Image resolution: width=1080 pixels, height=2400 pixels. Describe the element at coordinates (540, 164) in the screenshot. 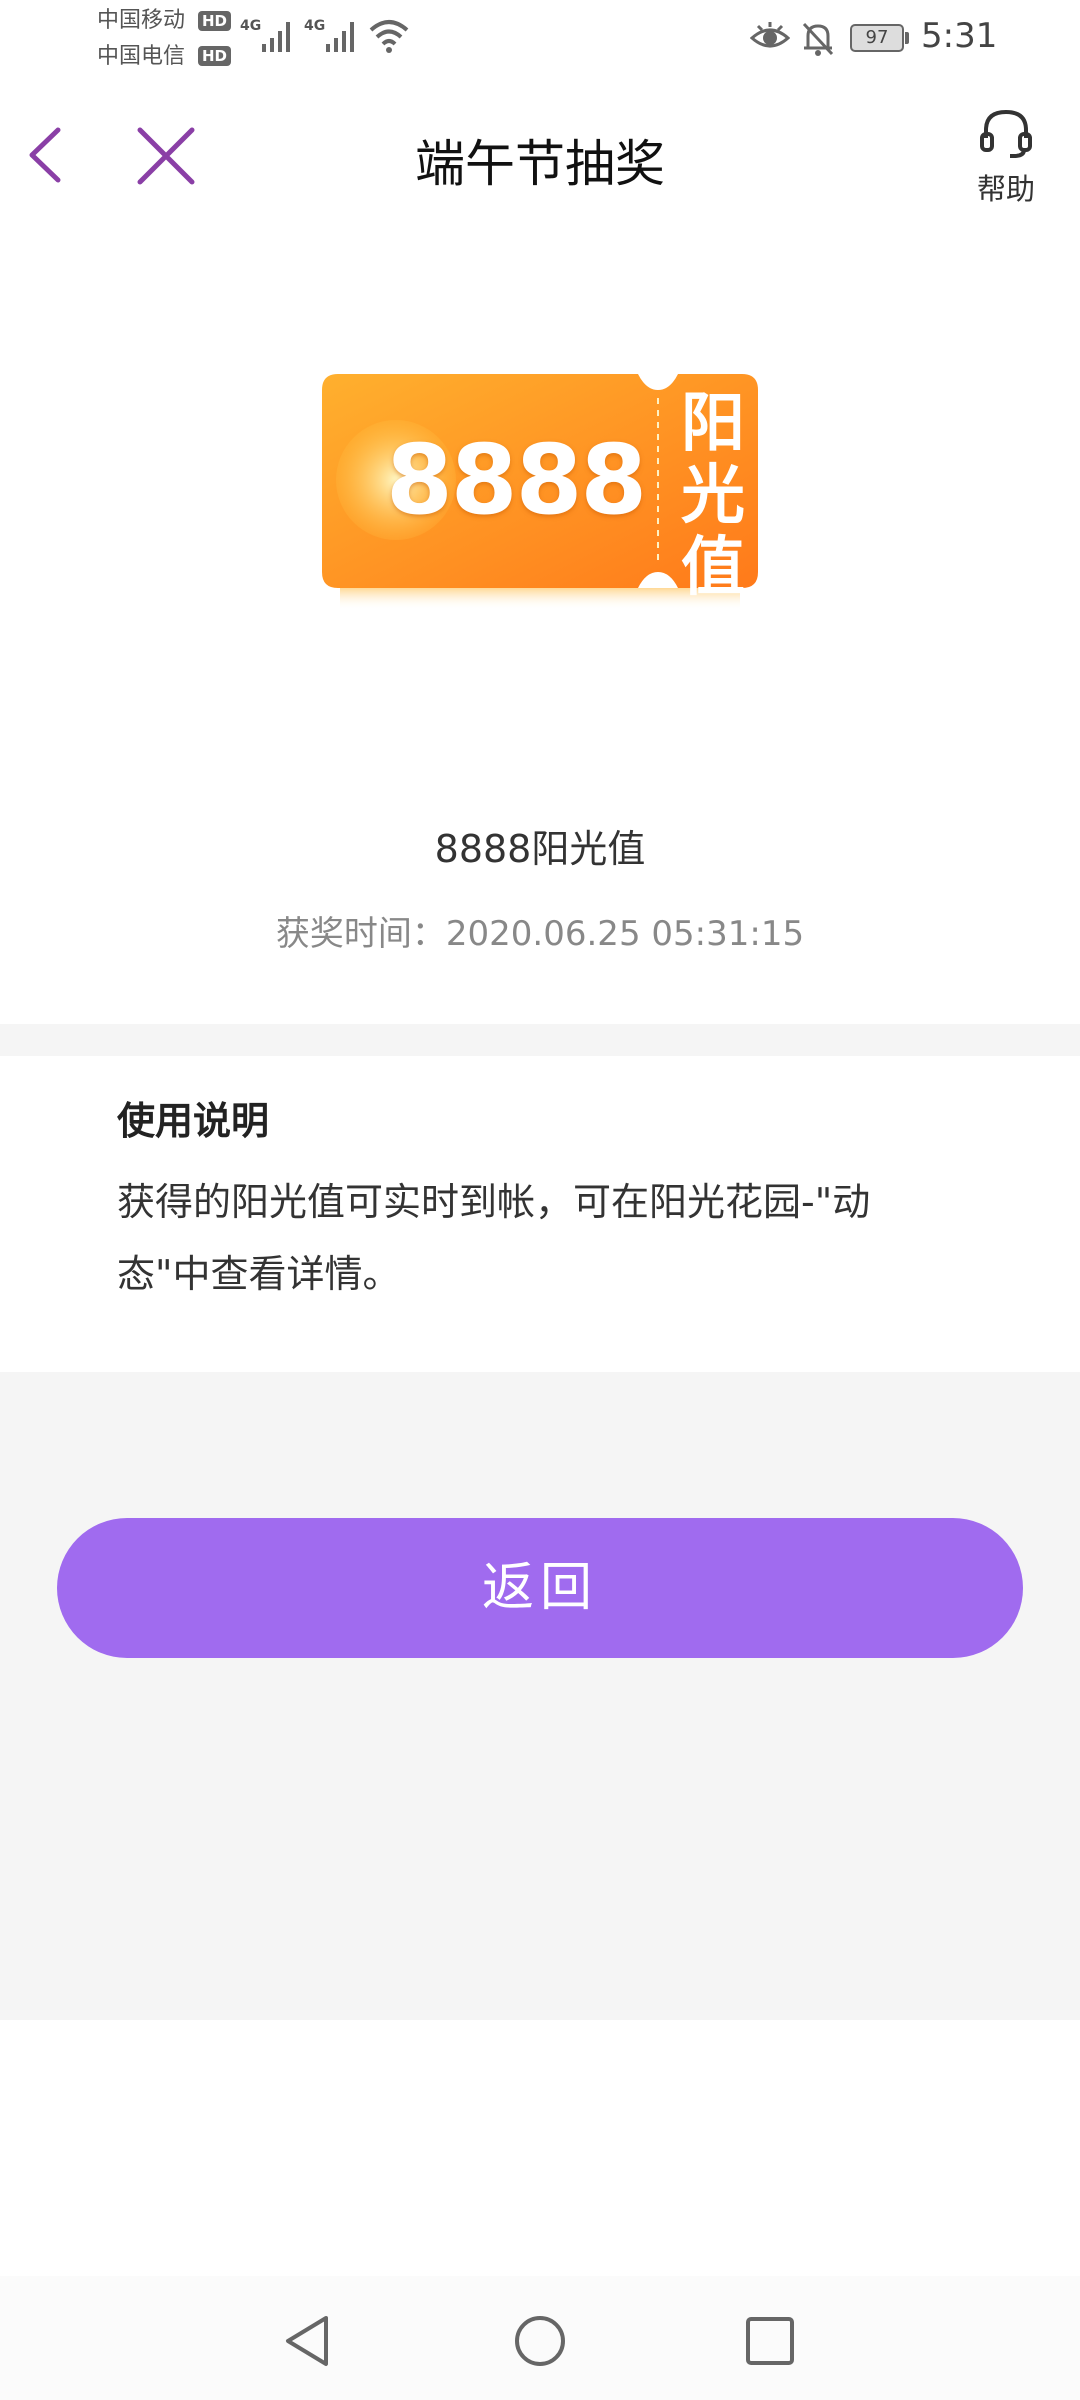

I see `page-title: 端午节抽奖` at that location.